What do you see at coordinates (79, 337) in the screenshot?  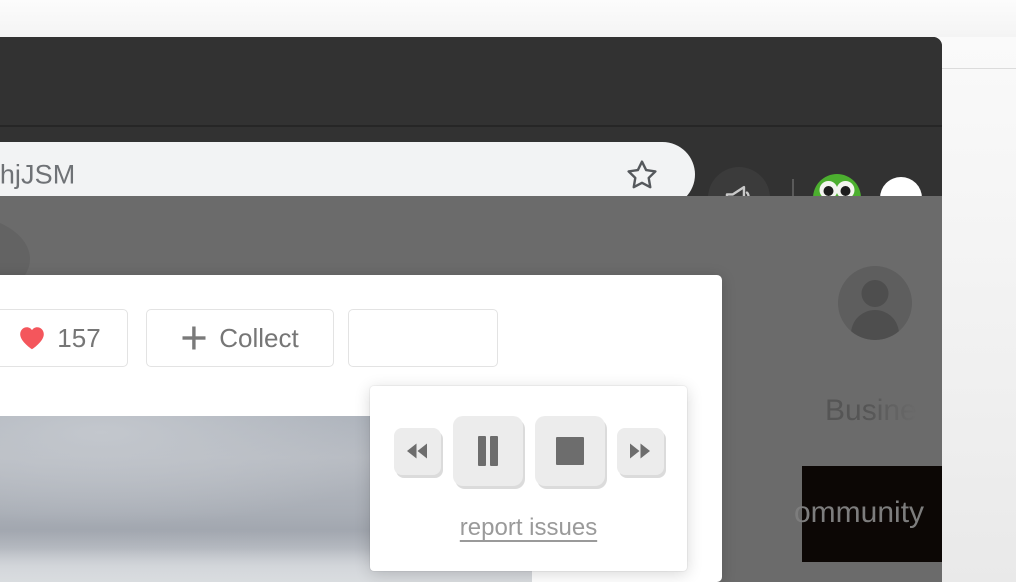 I see `like-count: 157` at bounding box center [79, 337].